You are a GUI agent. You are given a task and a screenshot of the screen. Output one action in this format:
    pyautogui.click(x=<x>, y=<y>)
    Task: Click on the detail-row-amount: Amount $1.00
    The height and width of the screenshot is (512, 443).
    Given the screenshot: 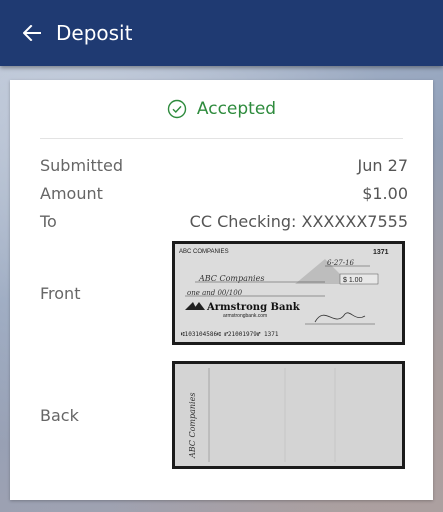 What is the action you would take?
    pyautogui.click(x=221, y=193)
    